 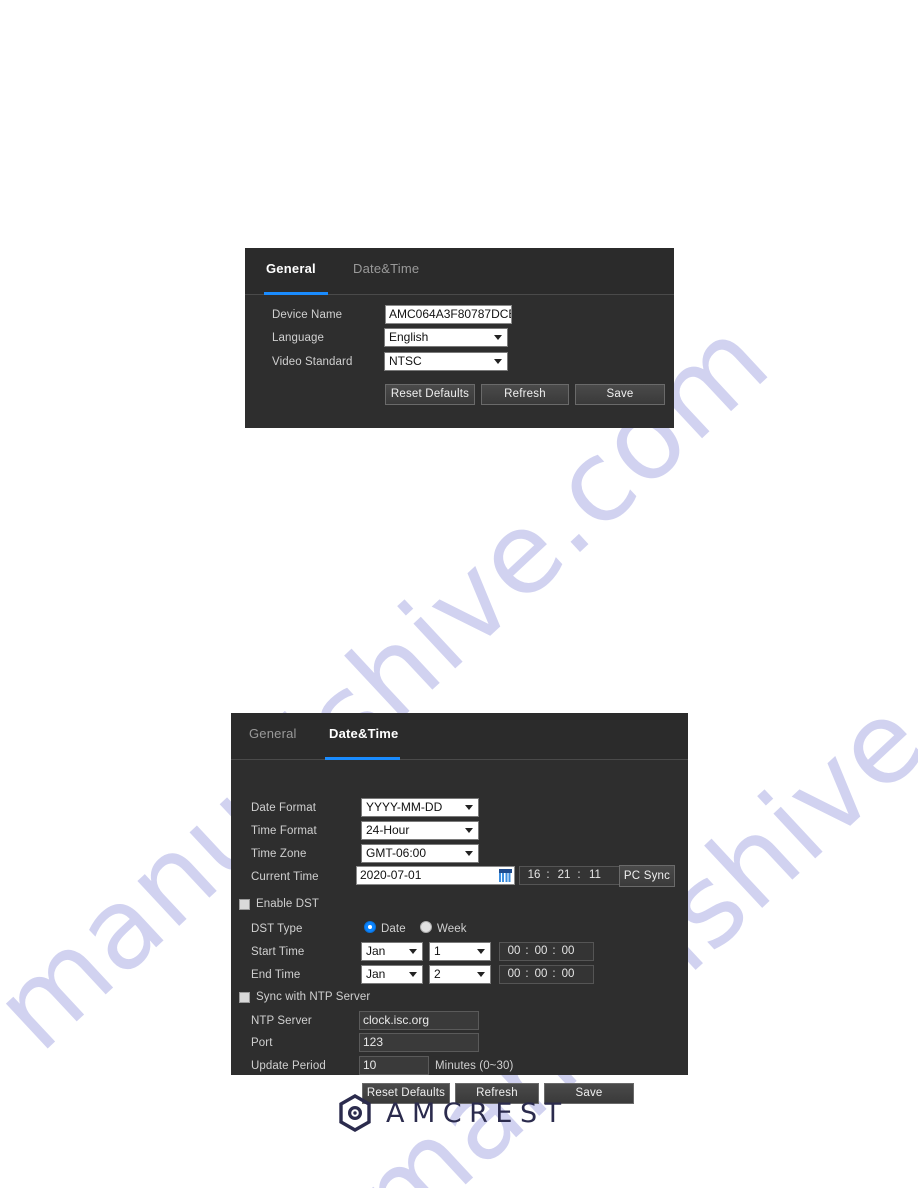 I want to click on language-label: Language, so click(x=298, y=338).